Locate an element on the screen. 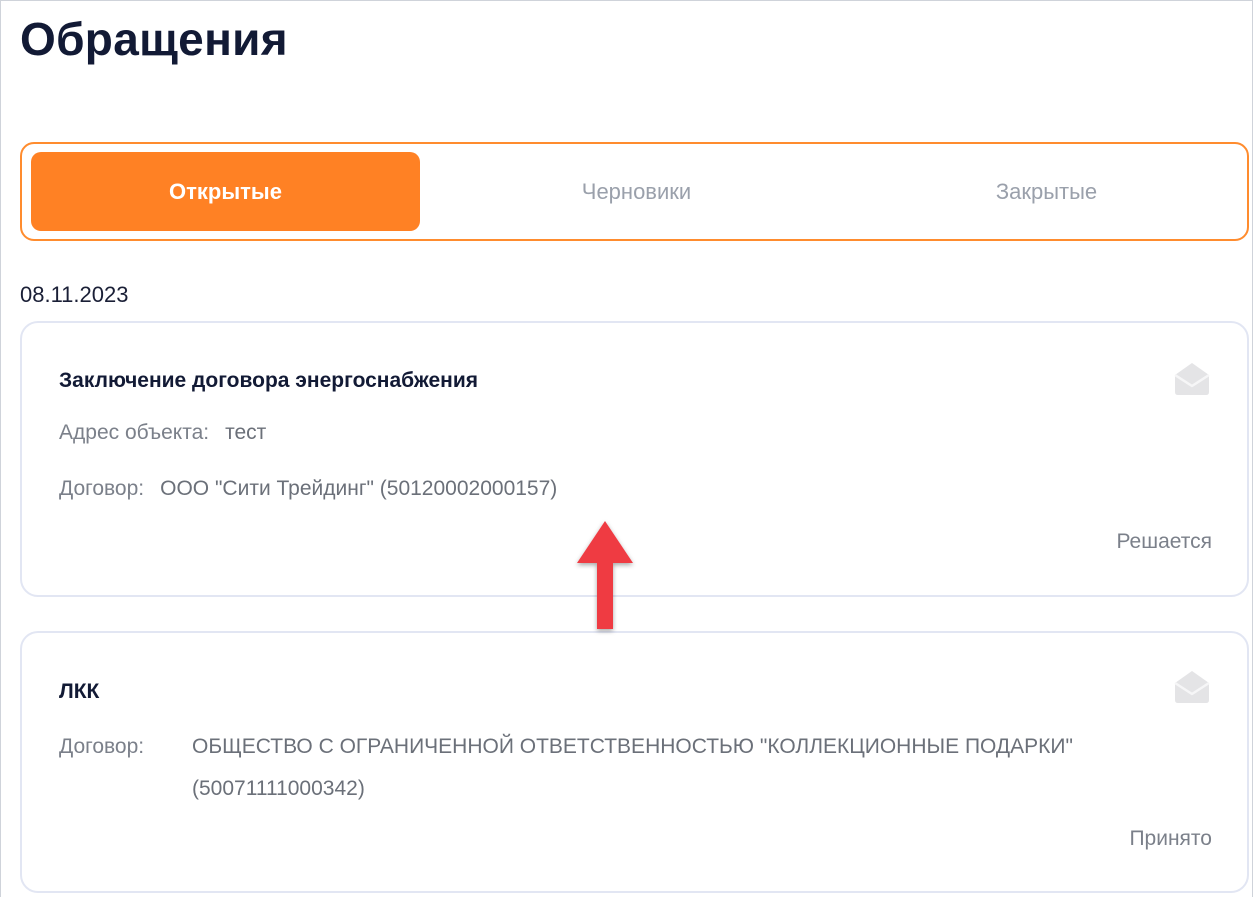 The image size is (1260, 897). date-group-label: 08.11.2023 is located at coordinates (74, 294).